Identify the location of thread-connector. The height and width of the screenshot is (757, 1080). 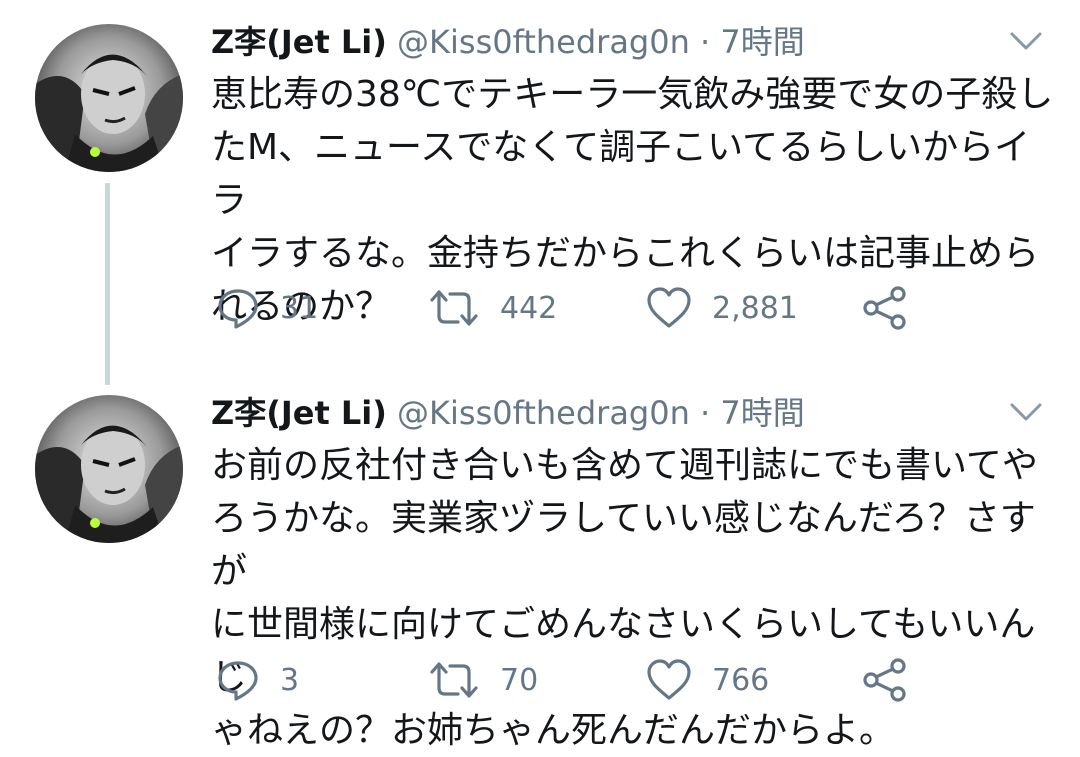
(107, 284).